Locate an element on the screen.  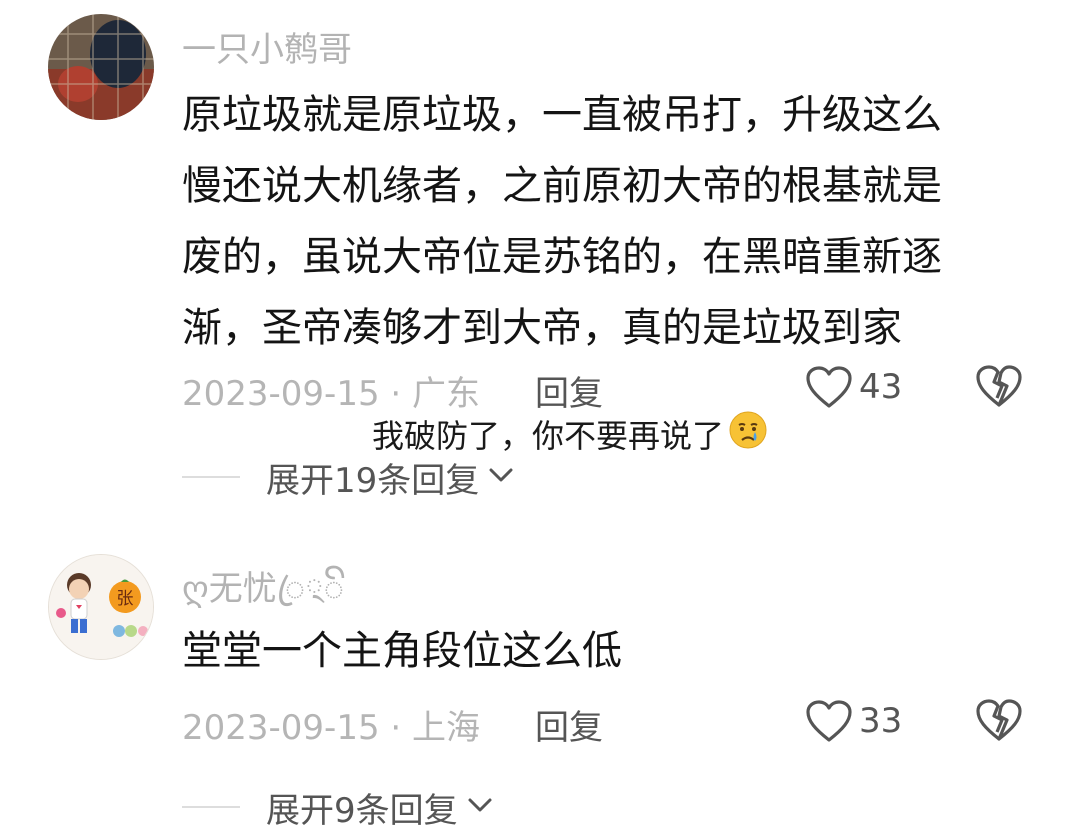
like-count: 33 is located at coordinates (881, 721).